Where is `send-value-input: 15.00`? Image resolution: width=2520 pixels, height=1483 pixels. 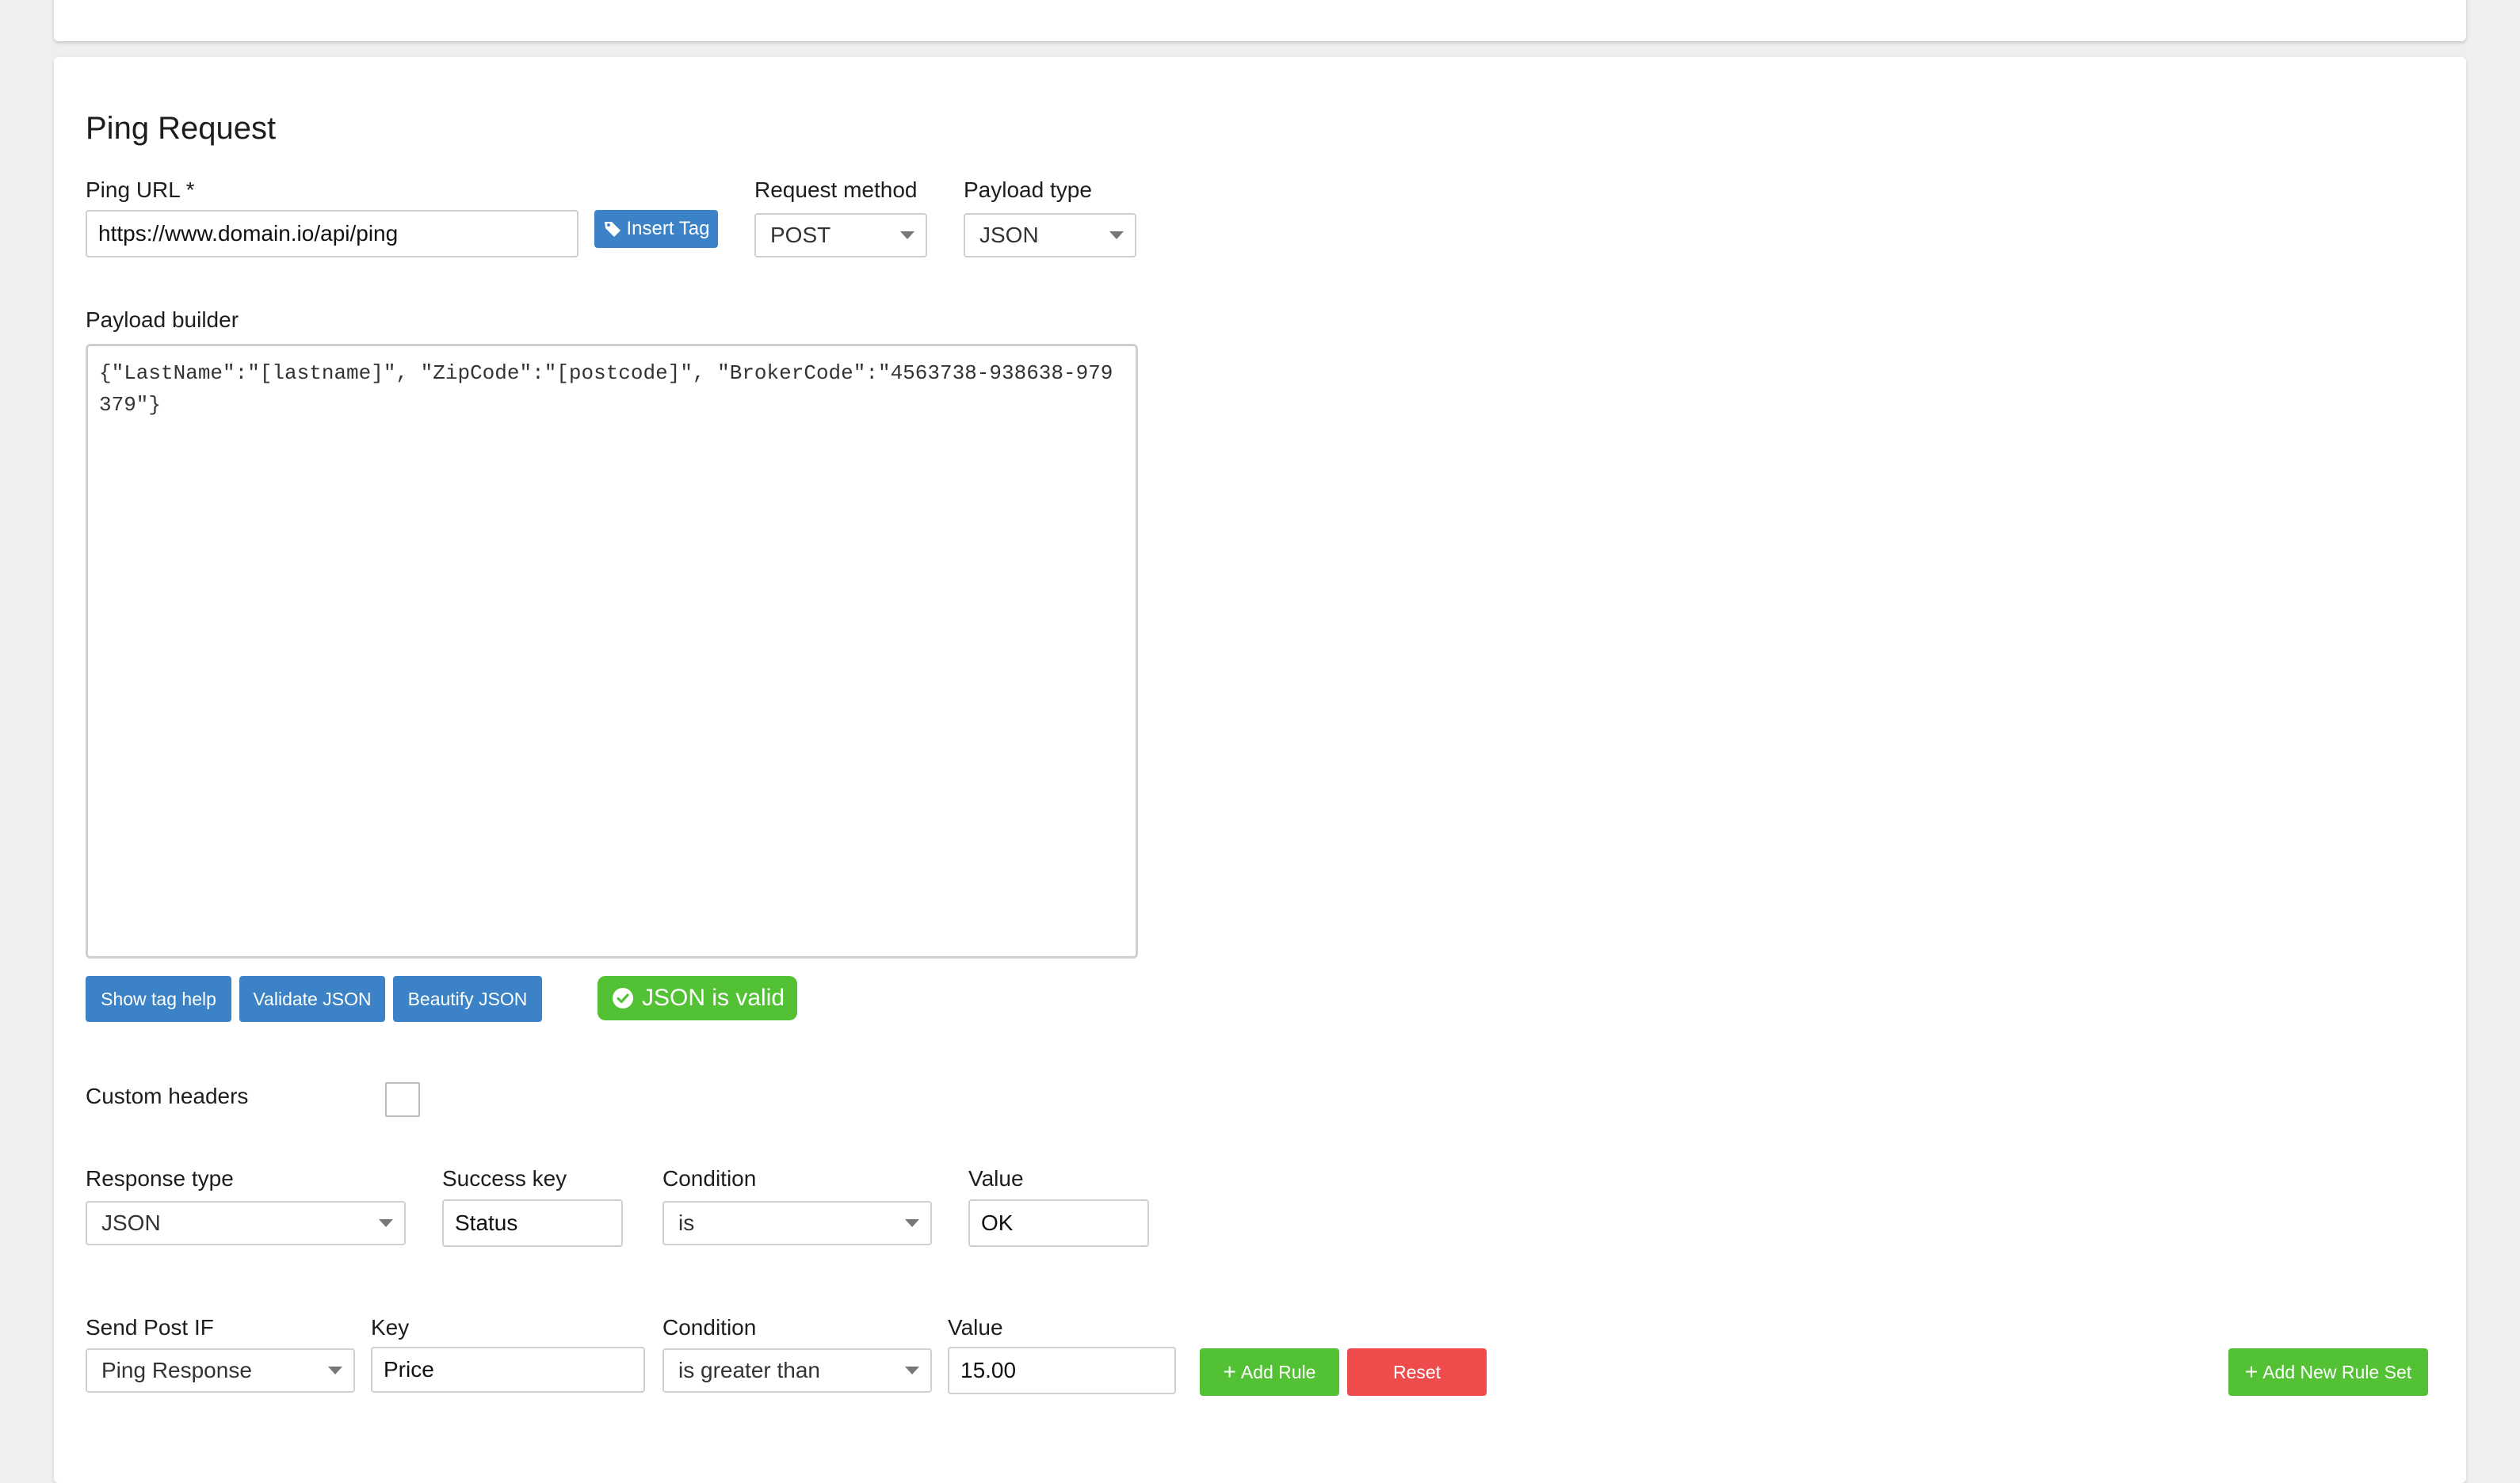
send-value-input: 15.00 is located at coordinates (1062, 1370).